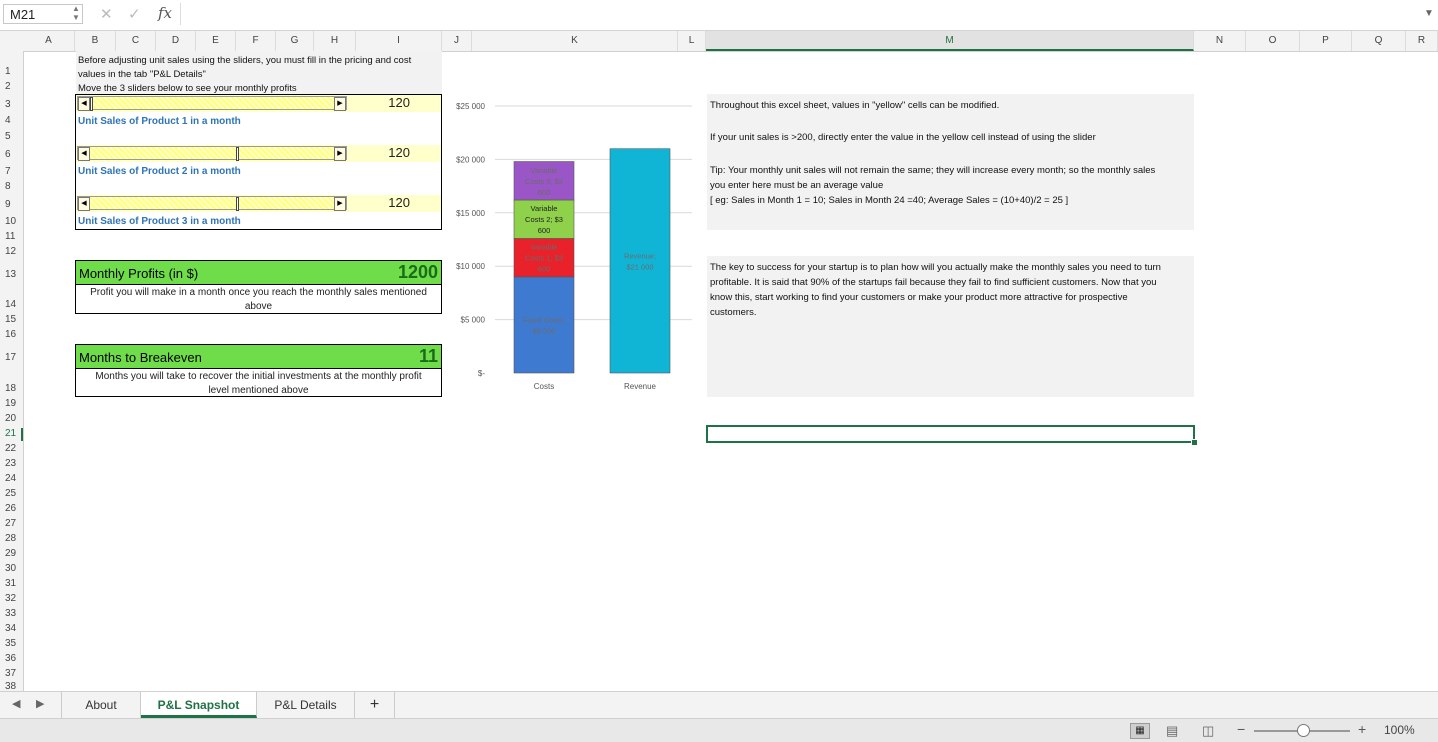 The width and height of the screenshot is (1438, 742). What do you see at coordinates (106, 14) in the screenshot?
I see `cancel-icon: ✕` at bounding box center [106, 14].